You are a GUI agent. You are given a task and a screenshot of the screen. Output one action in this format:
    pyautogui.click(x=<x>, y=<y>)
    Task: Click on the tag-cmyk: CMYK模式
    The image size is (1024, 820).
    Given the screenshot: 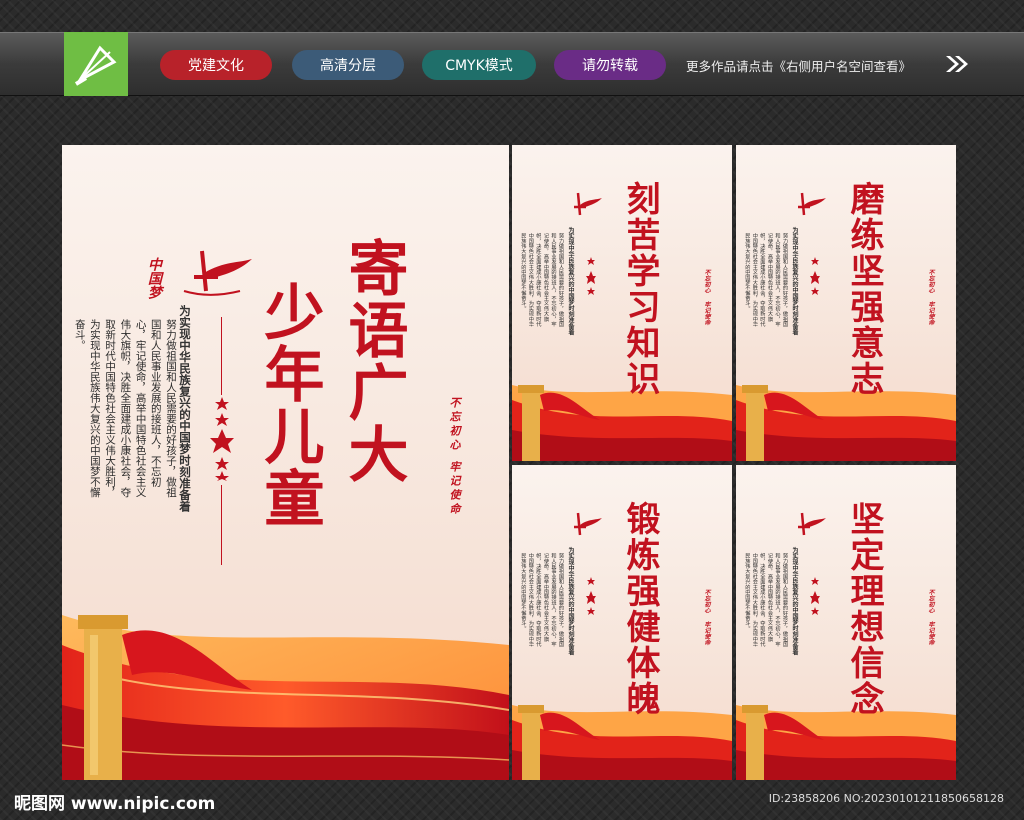 What is the action you would take?
    pyautogui.click(x=479, y=65)
    